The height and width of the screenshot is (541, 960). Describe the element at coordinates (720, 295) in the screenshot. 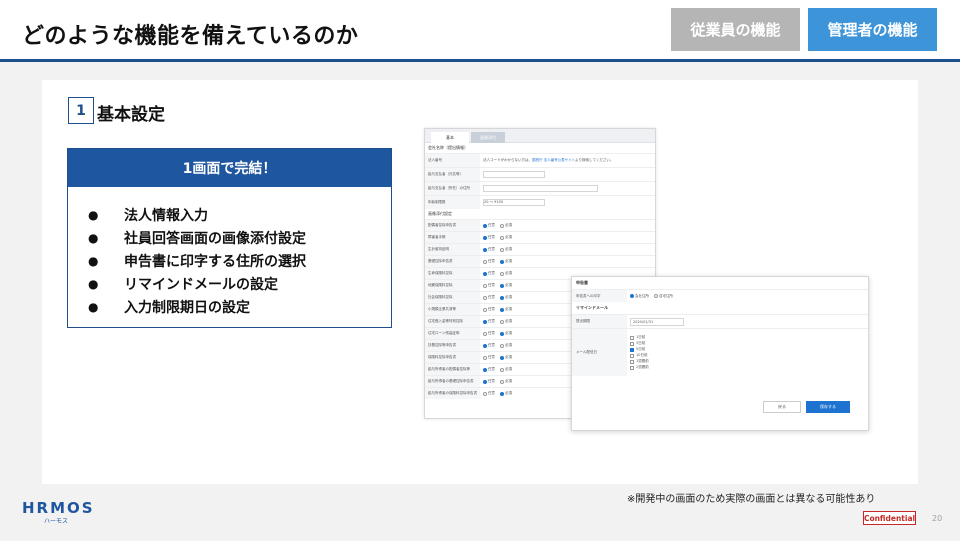

I see `form-row: 申告書への印字 会社住所 自宅住所` at that location.